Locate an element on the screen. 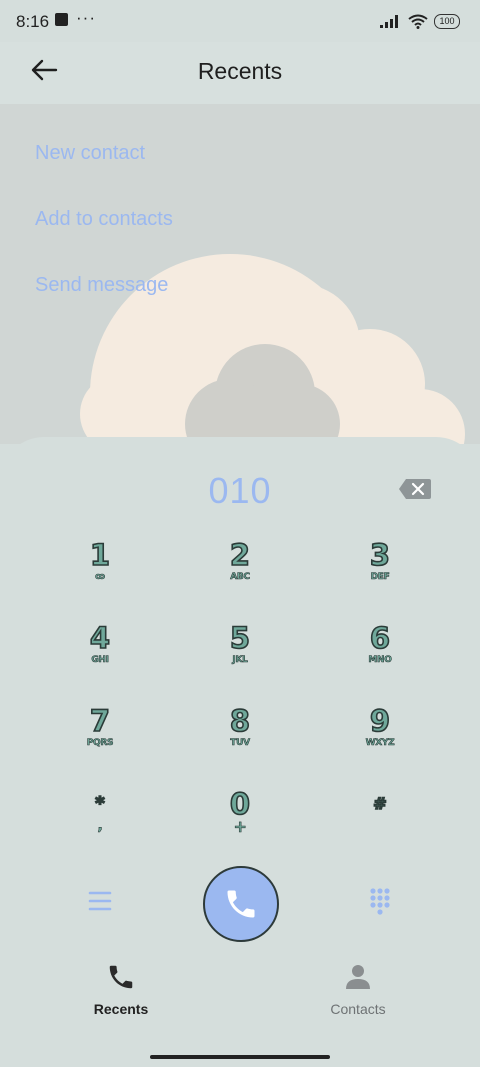  key-8: 8 TUV is located at coordinates (240, 738).